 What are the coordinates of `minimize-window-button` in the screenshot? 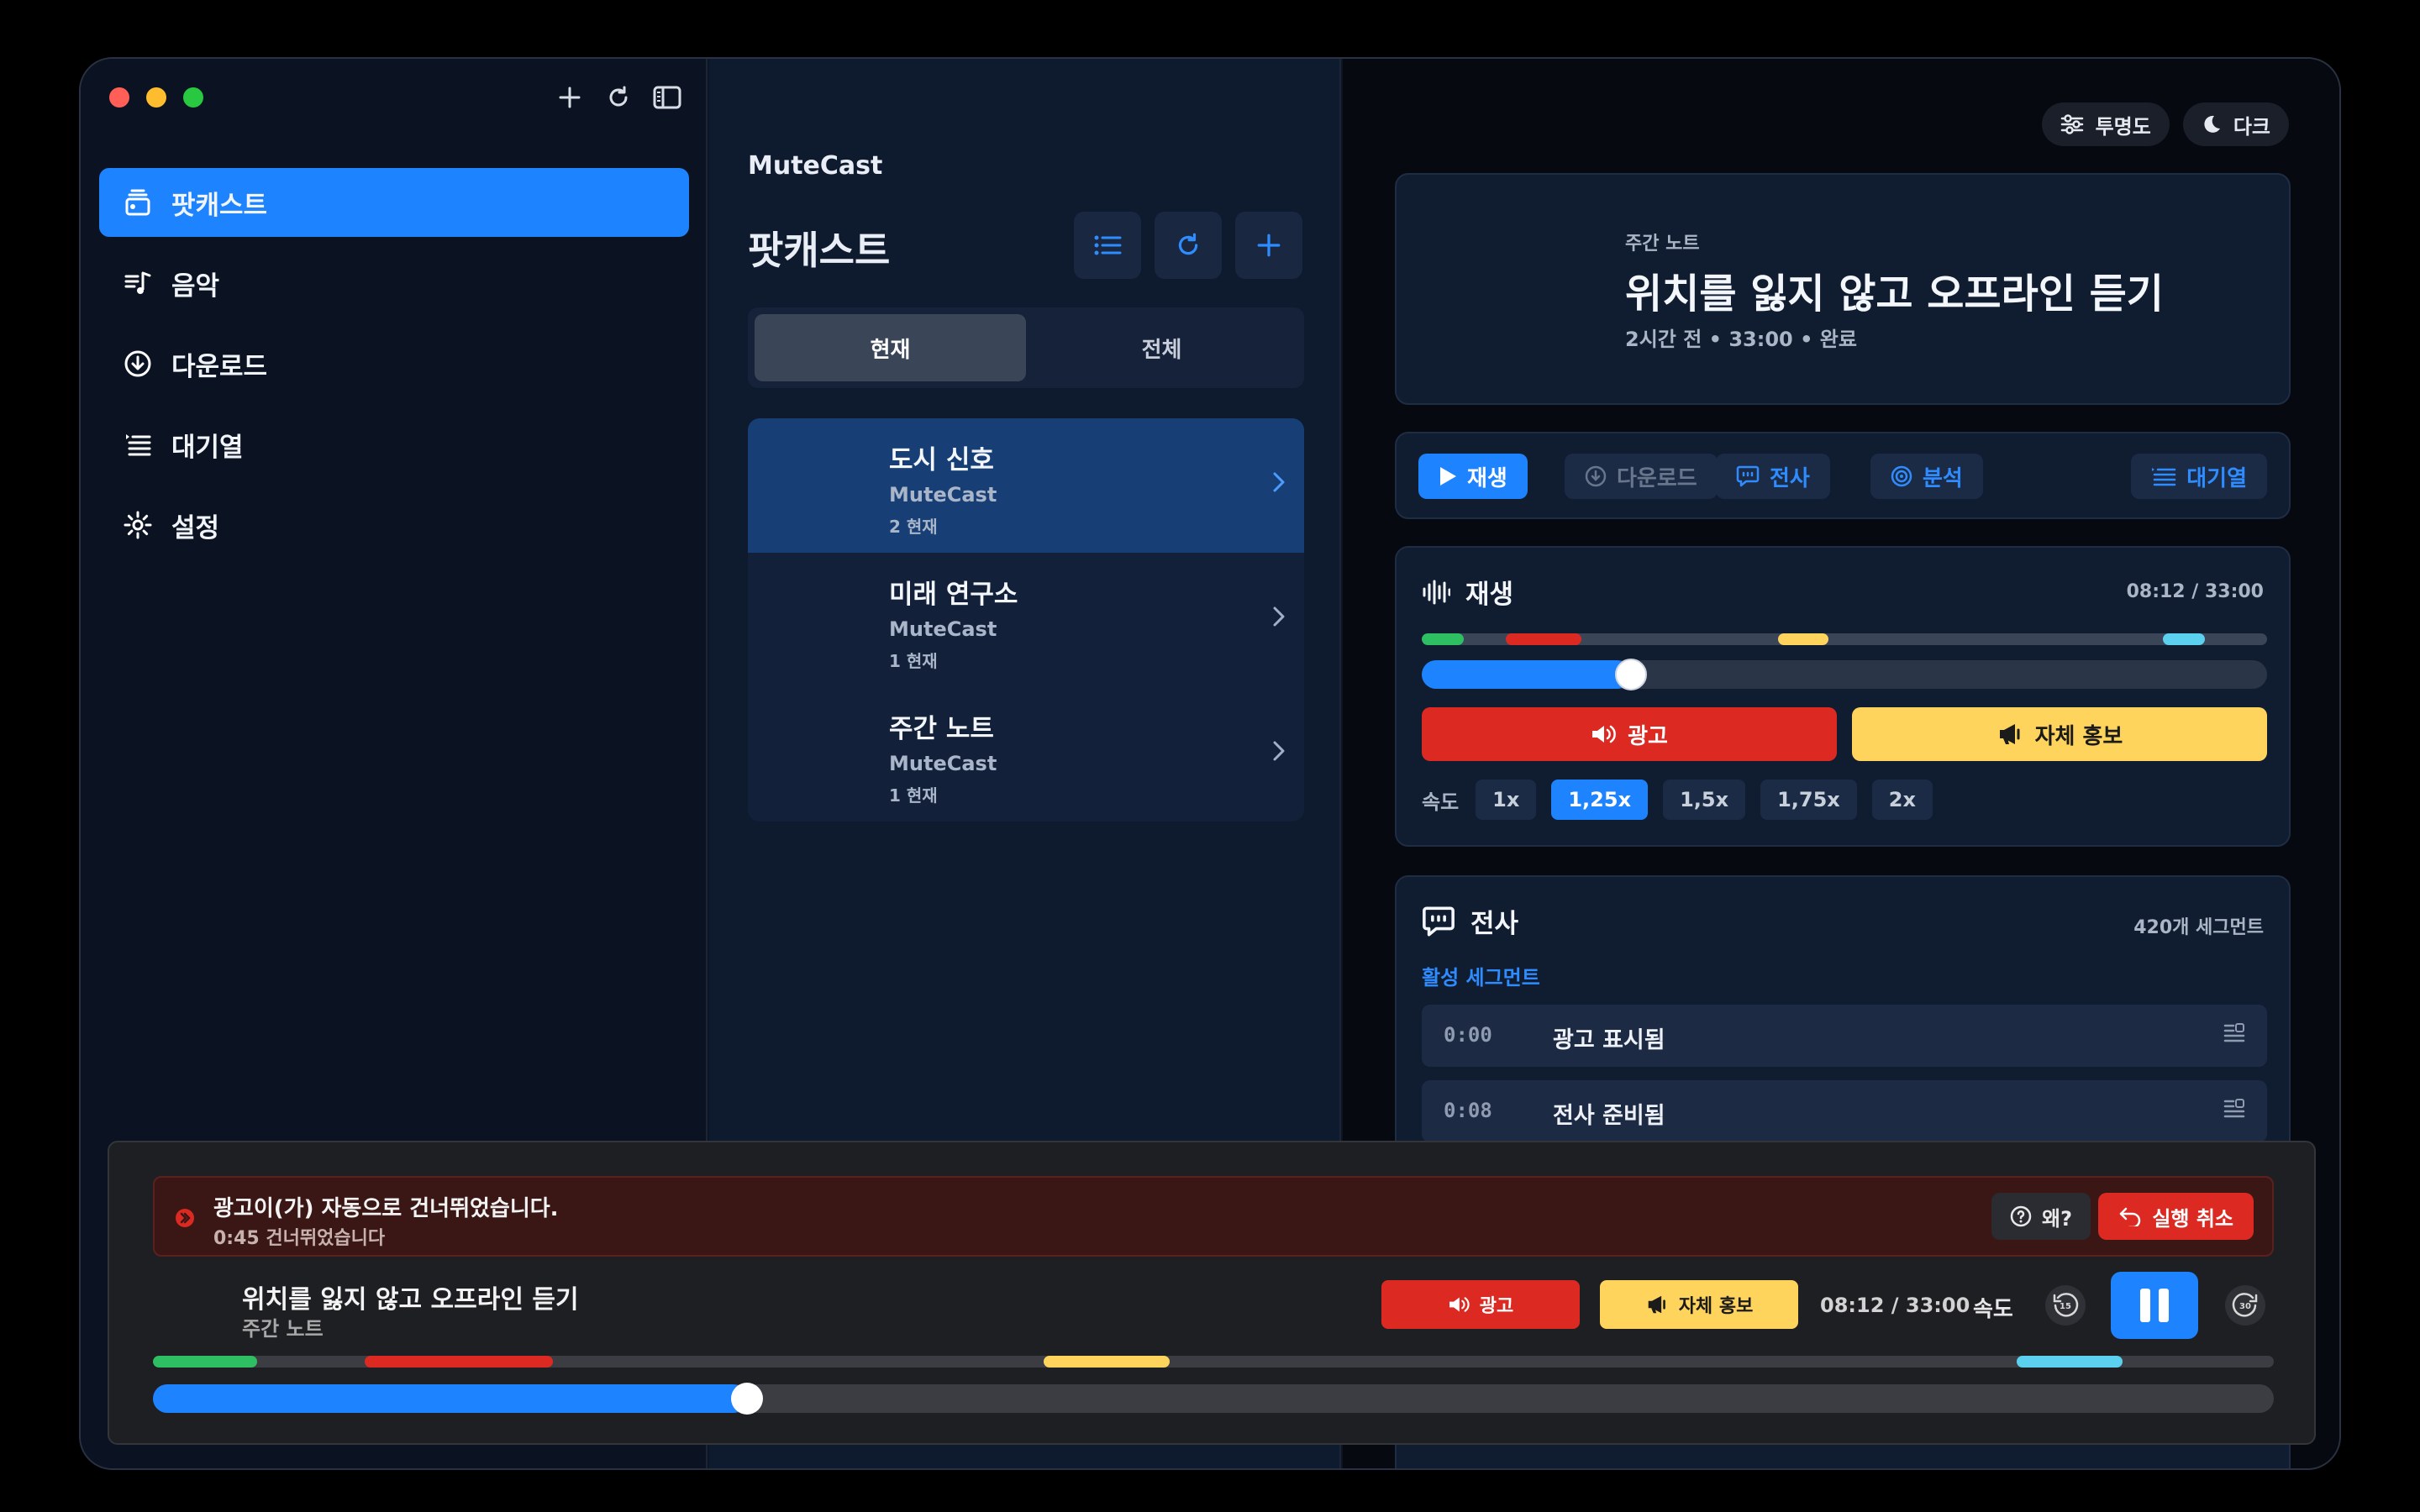 It's located at (156, 97).